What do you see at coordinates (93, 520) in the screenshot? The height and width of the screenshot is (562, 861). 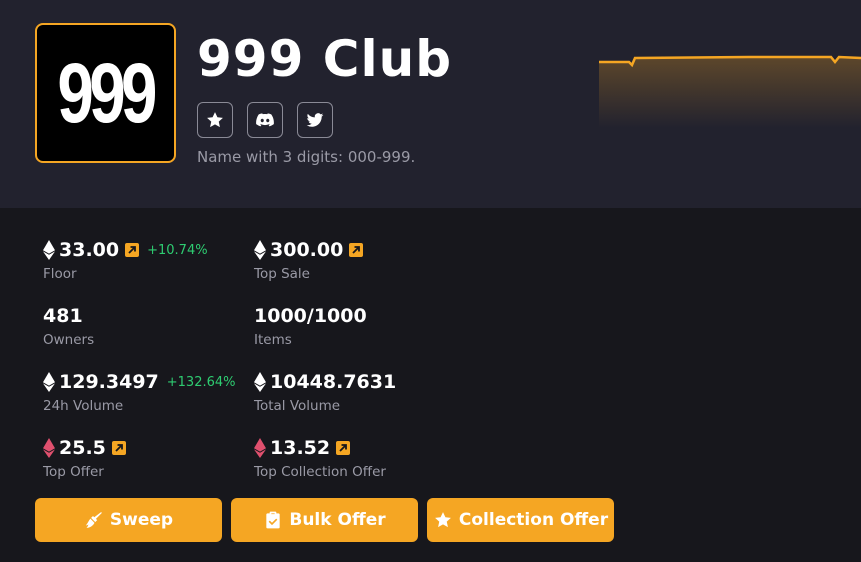 I see `broom-icon` at bounding box center [93, 520].